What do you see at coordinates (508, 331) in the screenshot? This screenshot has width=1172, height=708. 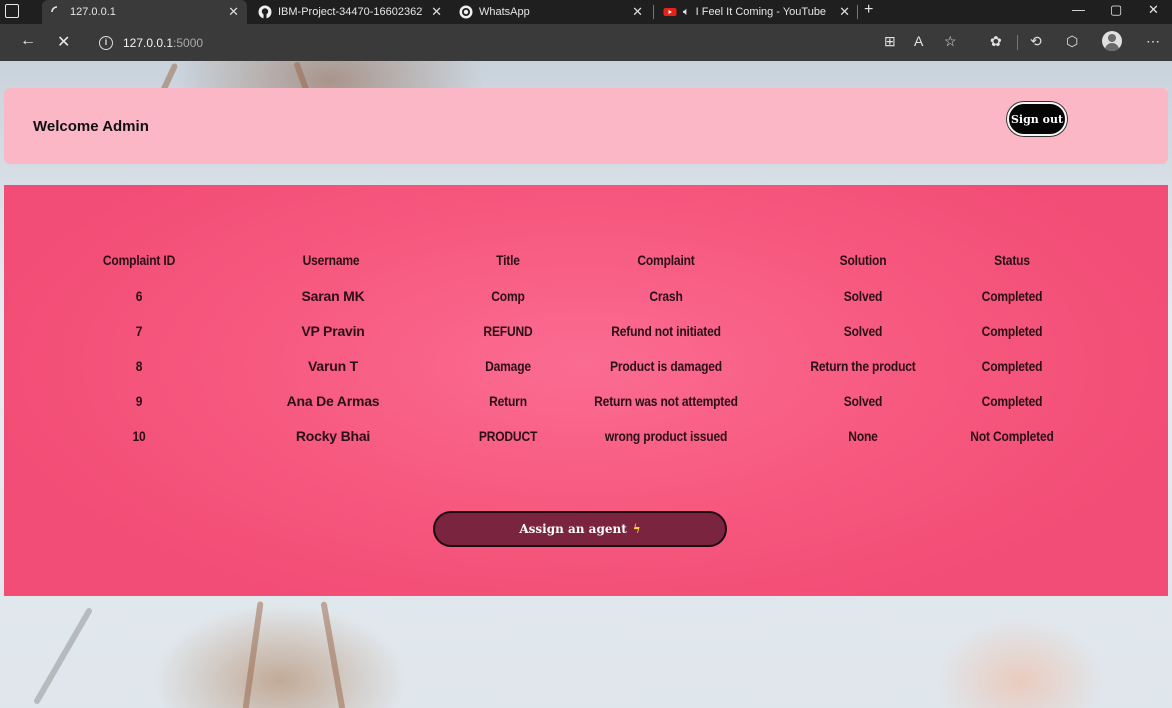 I see `title-cell: REFUND` at bounding box center [508, 331].